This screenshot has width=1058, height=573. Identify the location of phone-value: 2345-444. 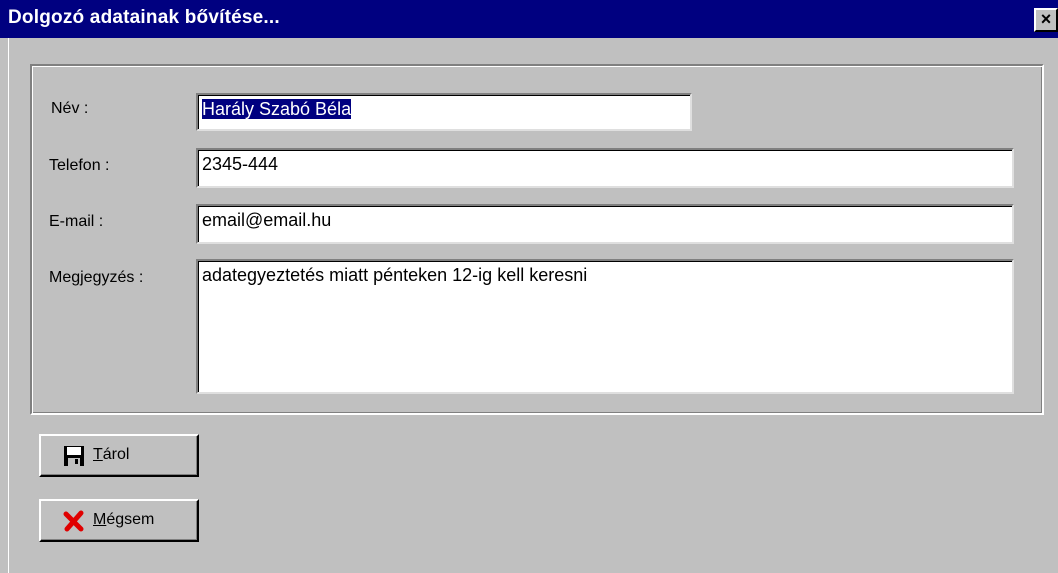
(240, 164).